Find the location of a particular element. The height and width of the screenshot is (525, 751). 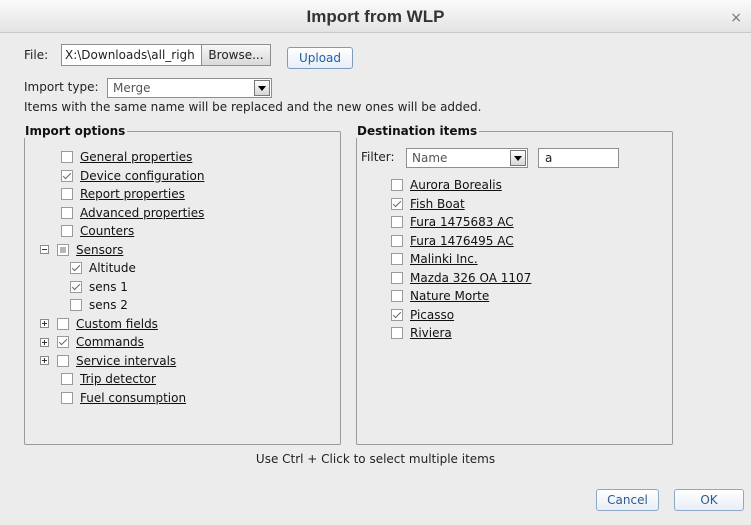

file-label: File: is located at coordinates (36, 55).